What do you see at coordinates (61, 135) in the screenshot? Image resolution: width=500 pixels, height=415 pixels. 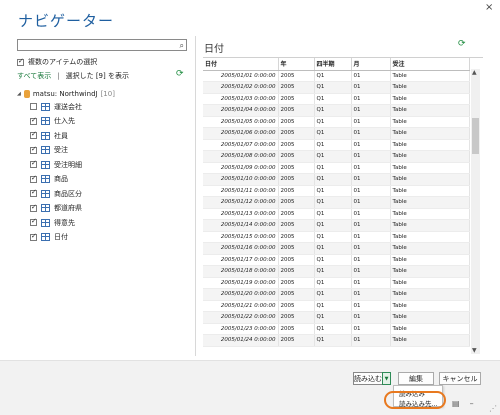 I see `tree-item-label: 社員` at bounding box center [61, 135].